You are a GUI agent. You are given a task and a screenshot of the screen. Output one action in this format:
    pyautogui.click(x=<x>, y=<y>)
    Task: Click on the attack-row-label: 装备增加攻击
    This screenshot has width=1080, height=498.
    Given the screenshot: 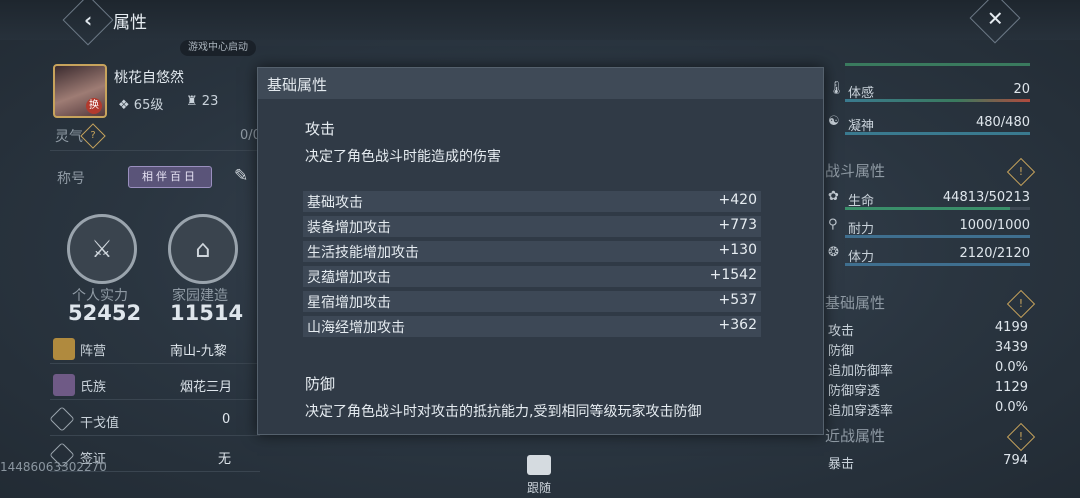 What is the action you would take?
    pyautogui.click(x=349, y=228)
    